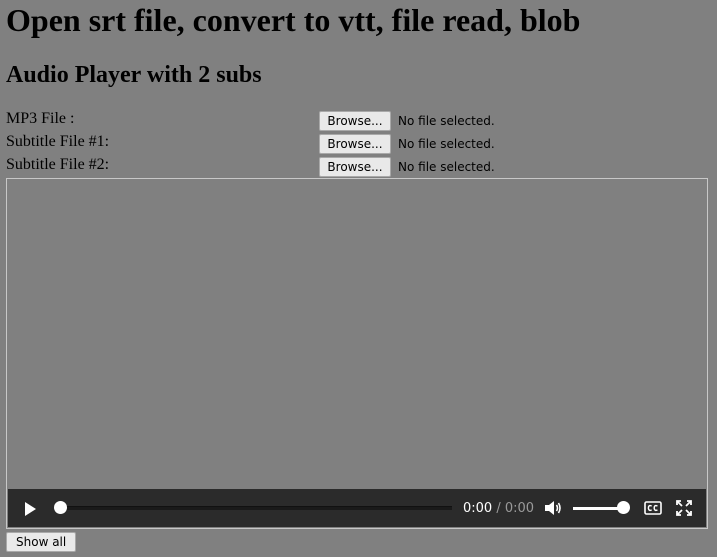 This screenshot has width=717, height=557. What do you see at coordinates (30, 509) in the screenshot?
I see `play-icon` at bounding box center [30, 509].